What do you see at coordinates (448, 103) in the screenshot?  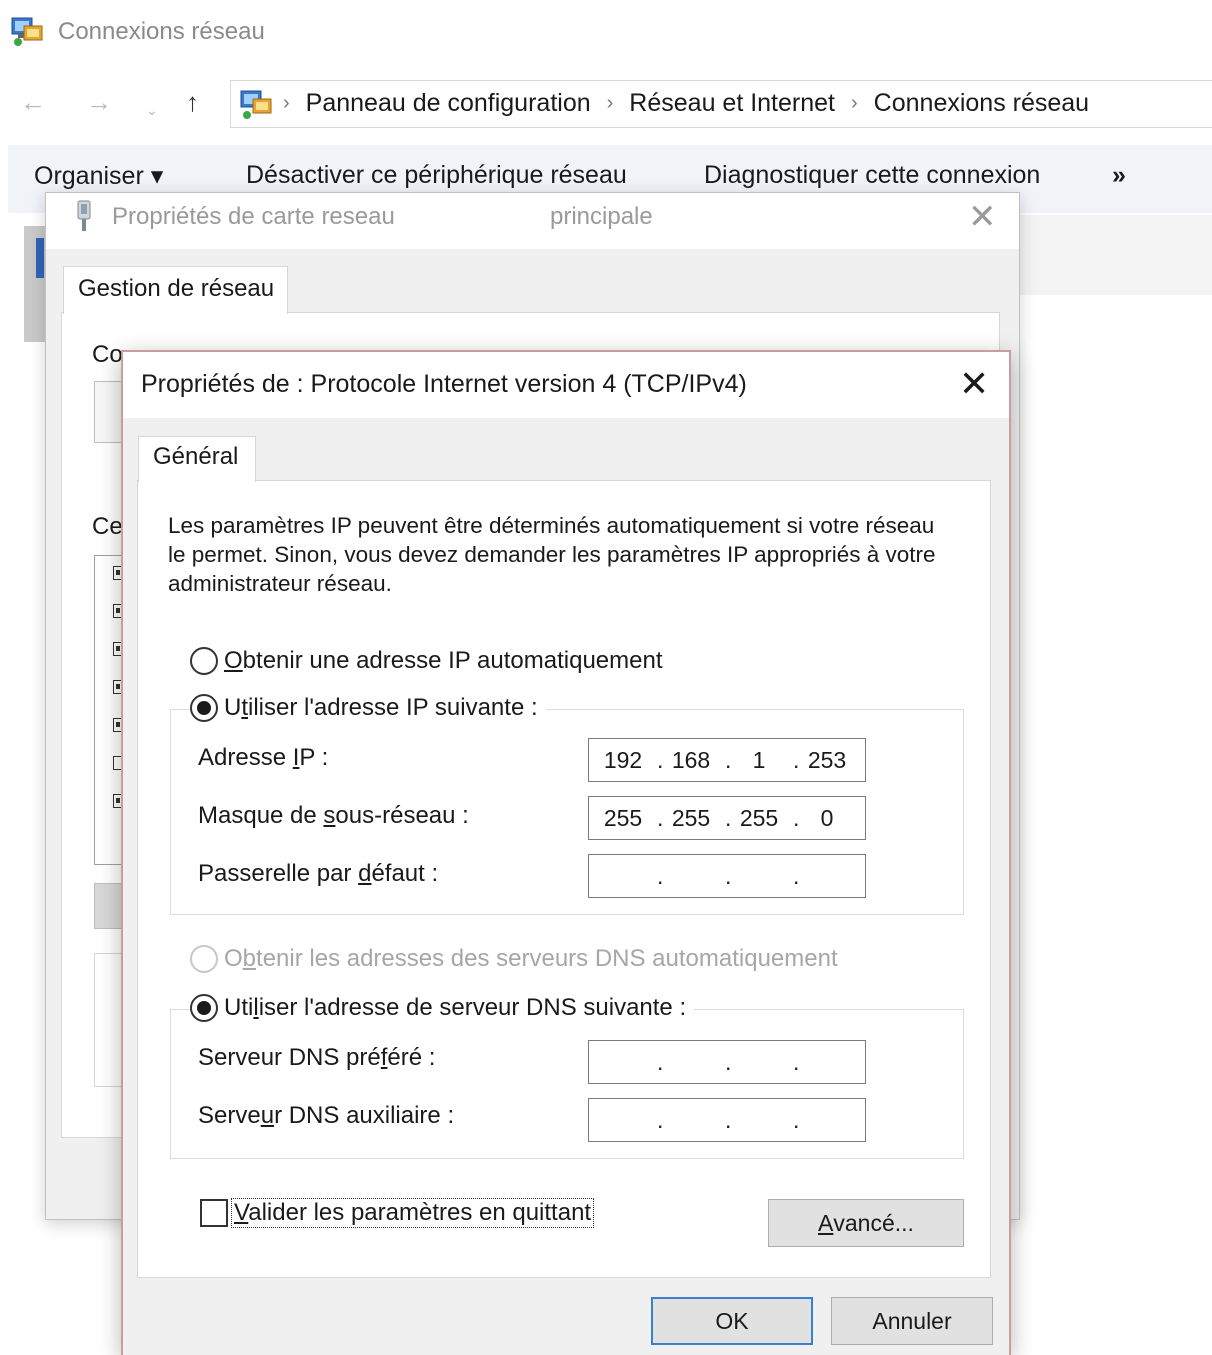 I see `breadcrumb-item-control-panel: Panneau de configuration` at bounding box center [448, 103].